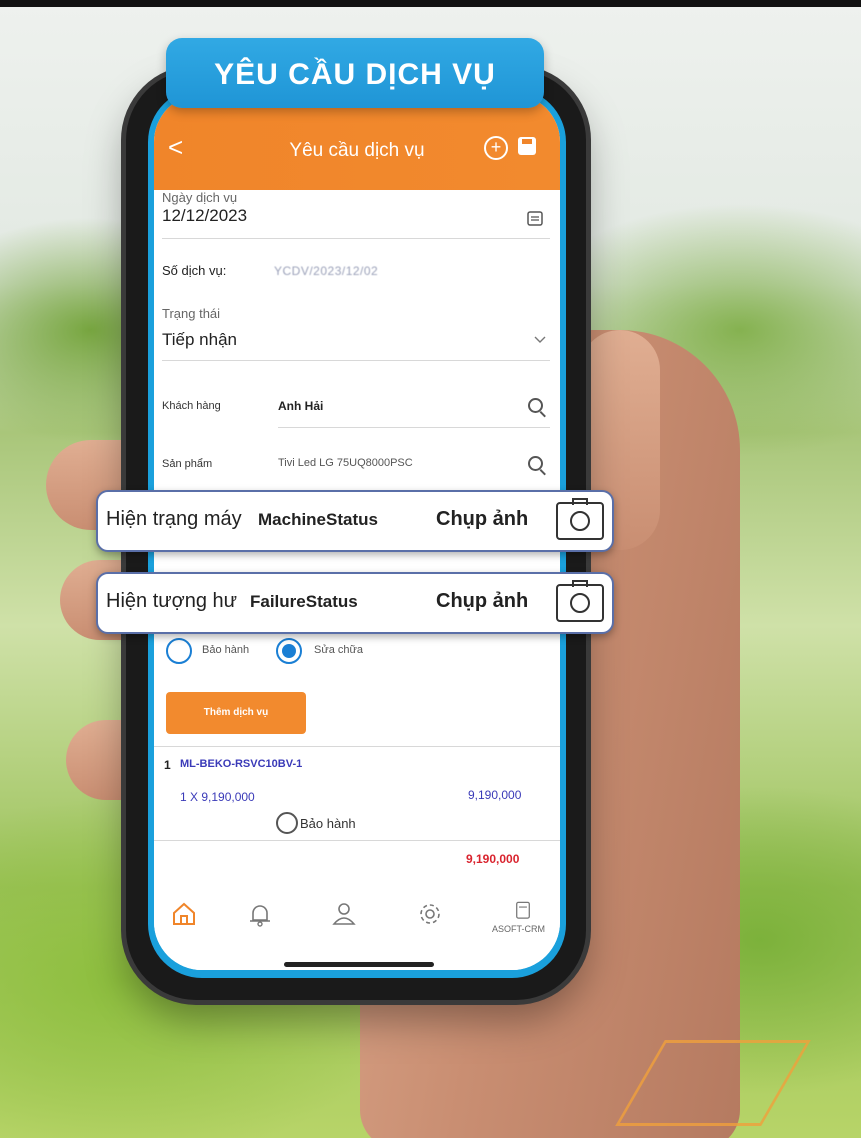  Describe the element at coordinates (540, 340) in the screenshot. I see `chevron-down-icon` at that location.